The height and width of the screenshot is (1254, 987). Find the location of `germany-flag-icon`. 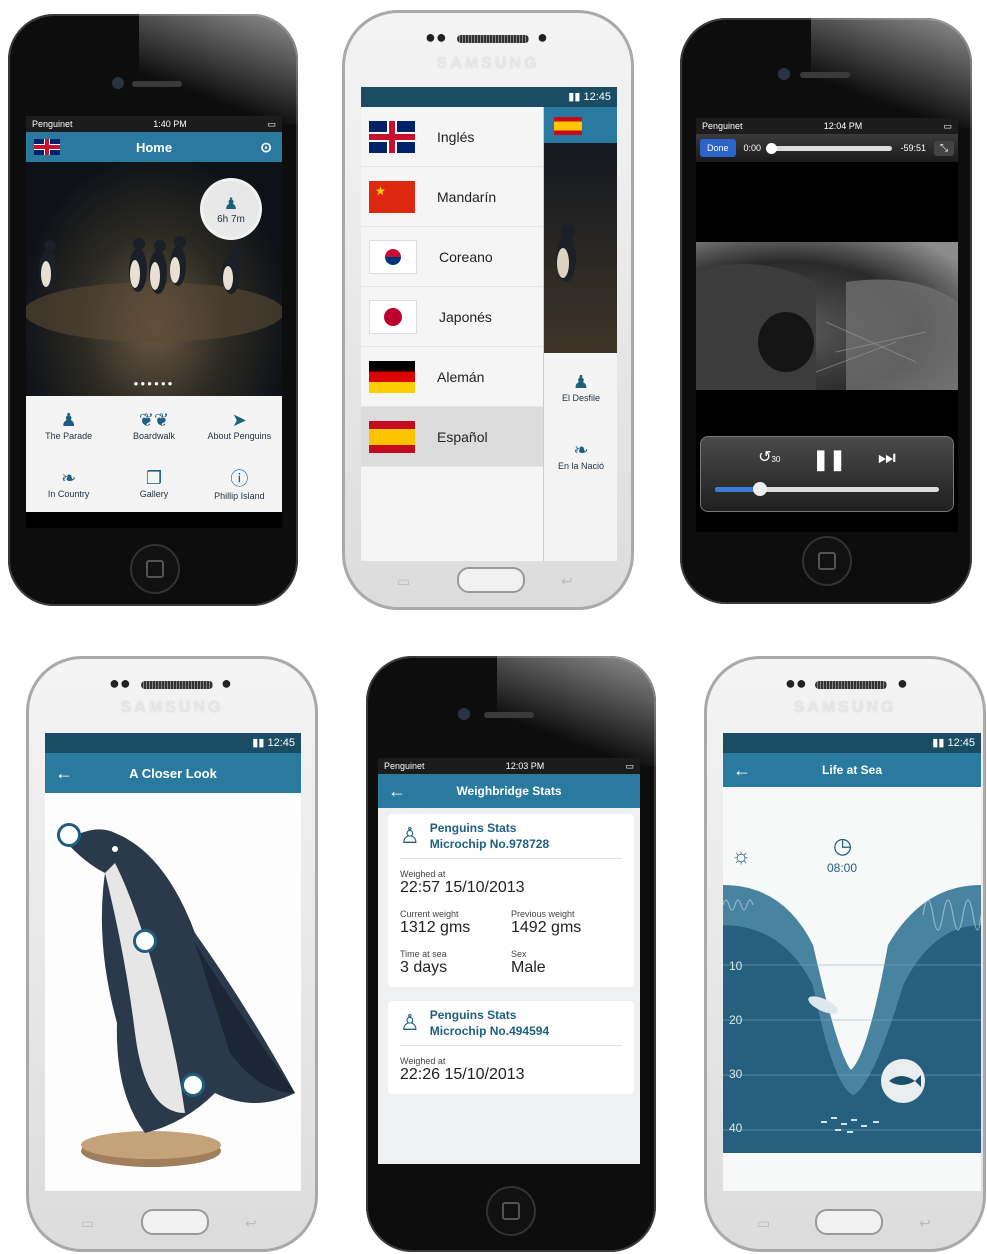

germany-flag-icon is located at coordinates (392, 376).